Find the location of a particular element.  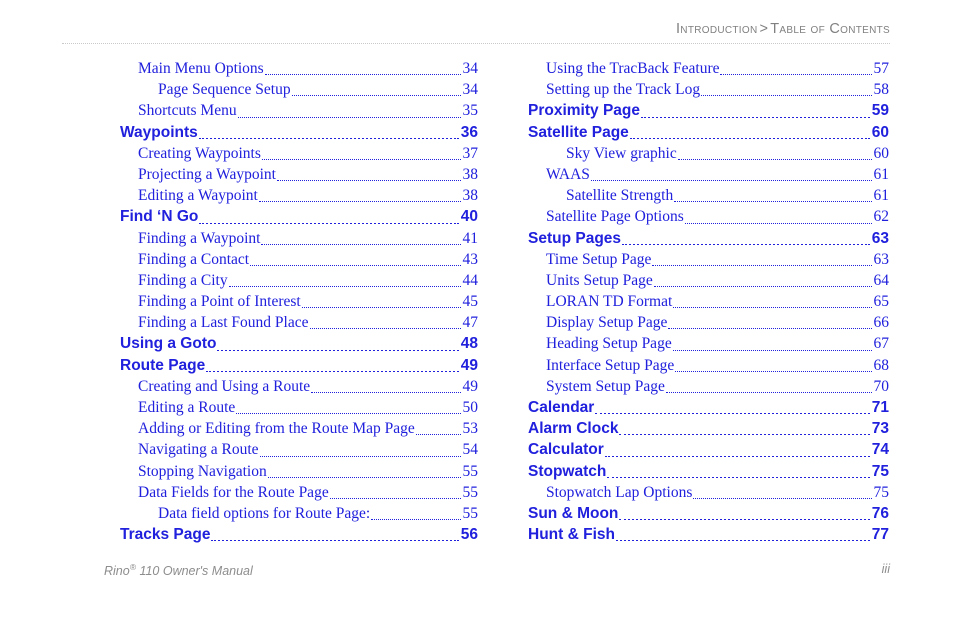

toc-entry-page-number: 57 is located at coordinates (881, 68).